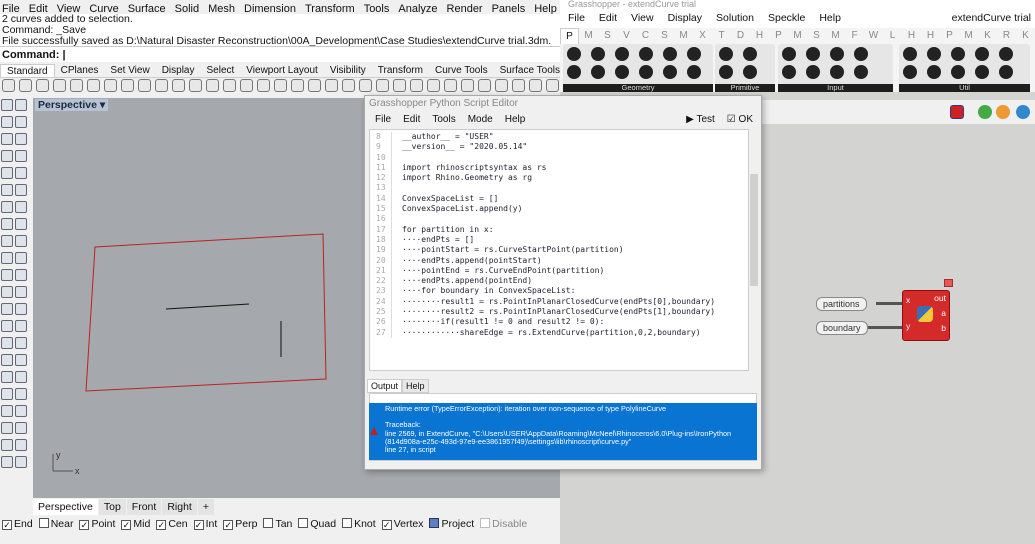  What do you see at coordinates (27, 70) in the screenshot?
I see `toolbar-tab: Standard` at bounding box center [27, 70].